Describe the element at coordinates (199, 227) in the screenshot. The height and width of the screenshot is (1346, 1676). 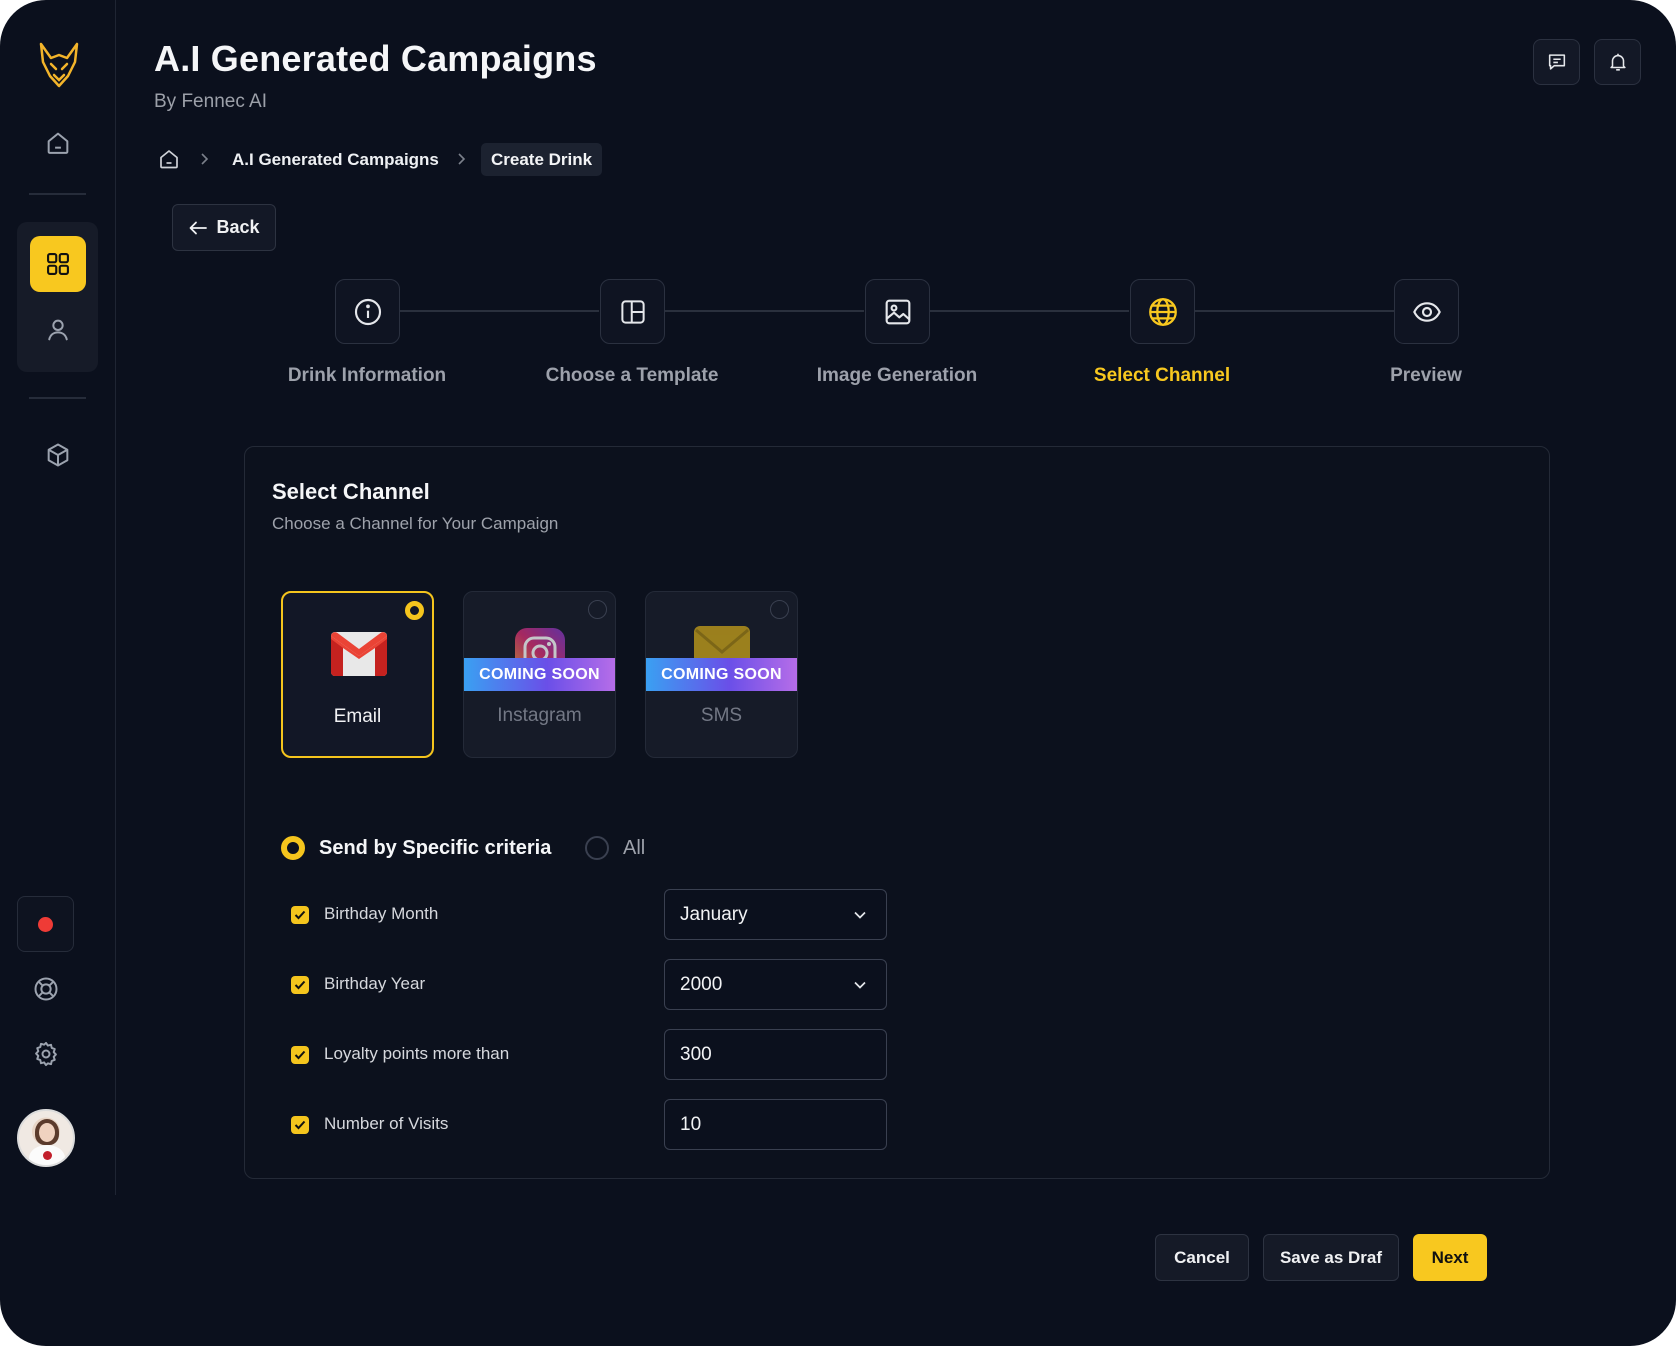
I see `arrow-left-icon` at that location.